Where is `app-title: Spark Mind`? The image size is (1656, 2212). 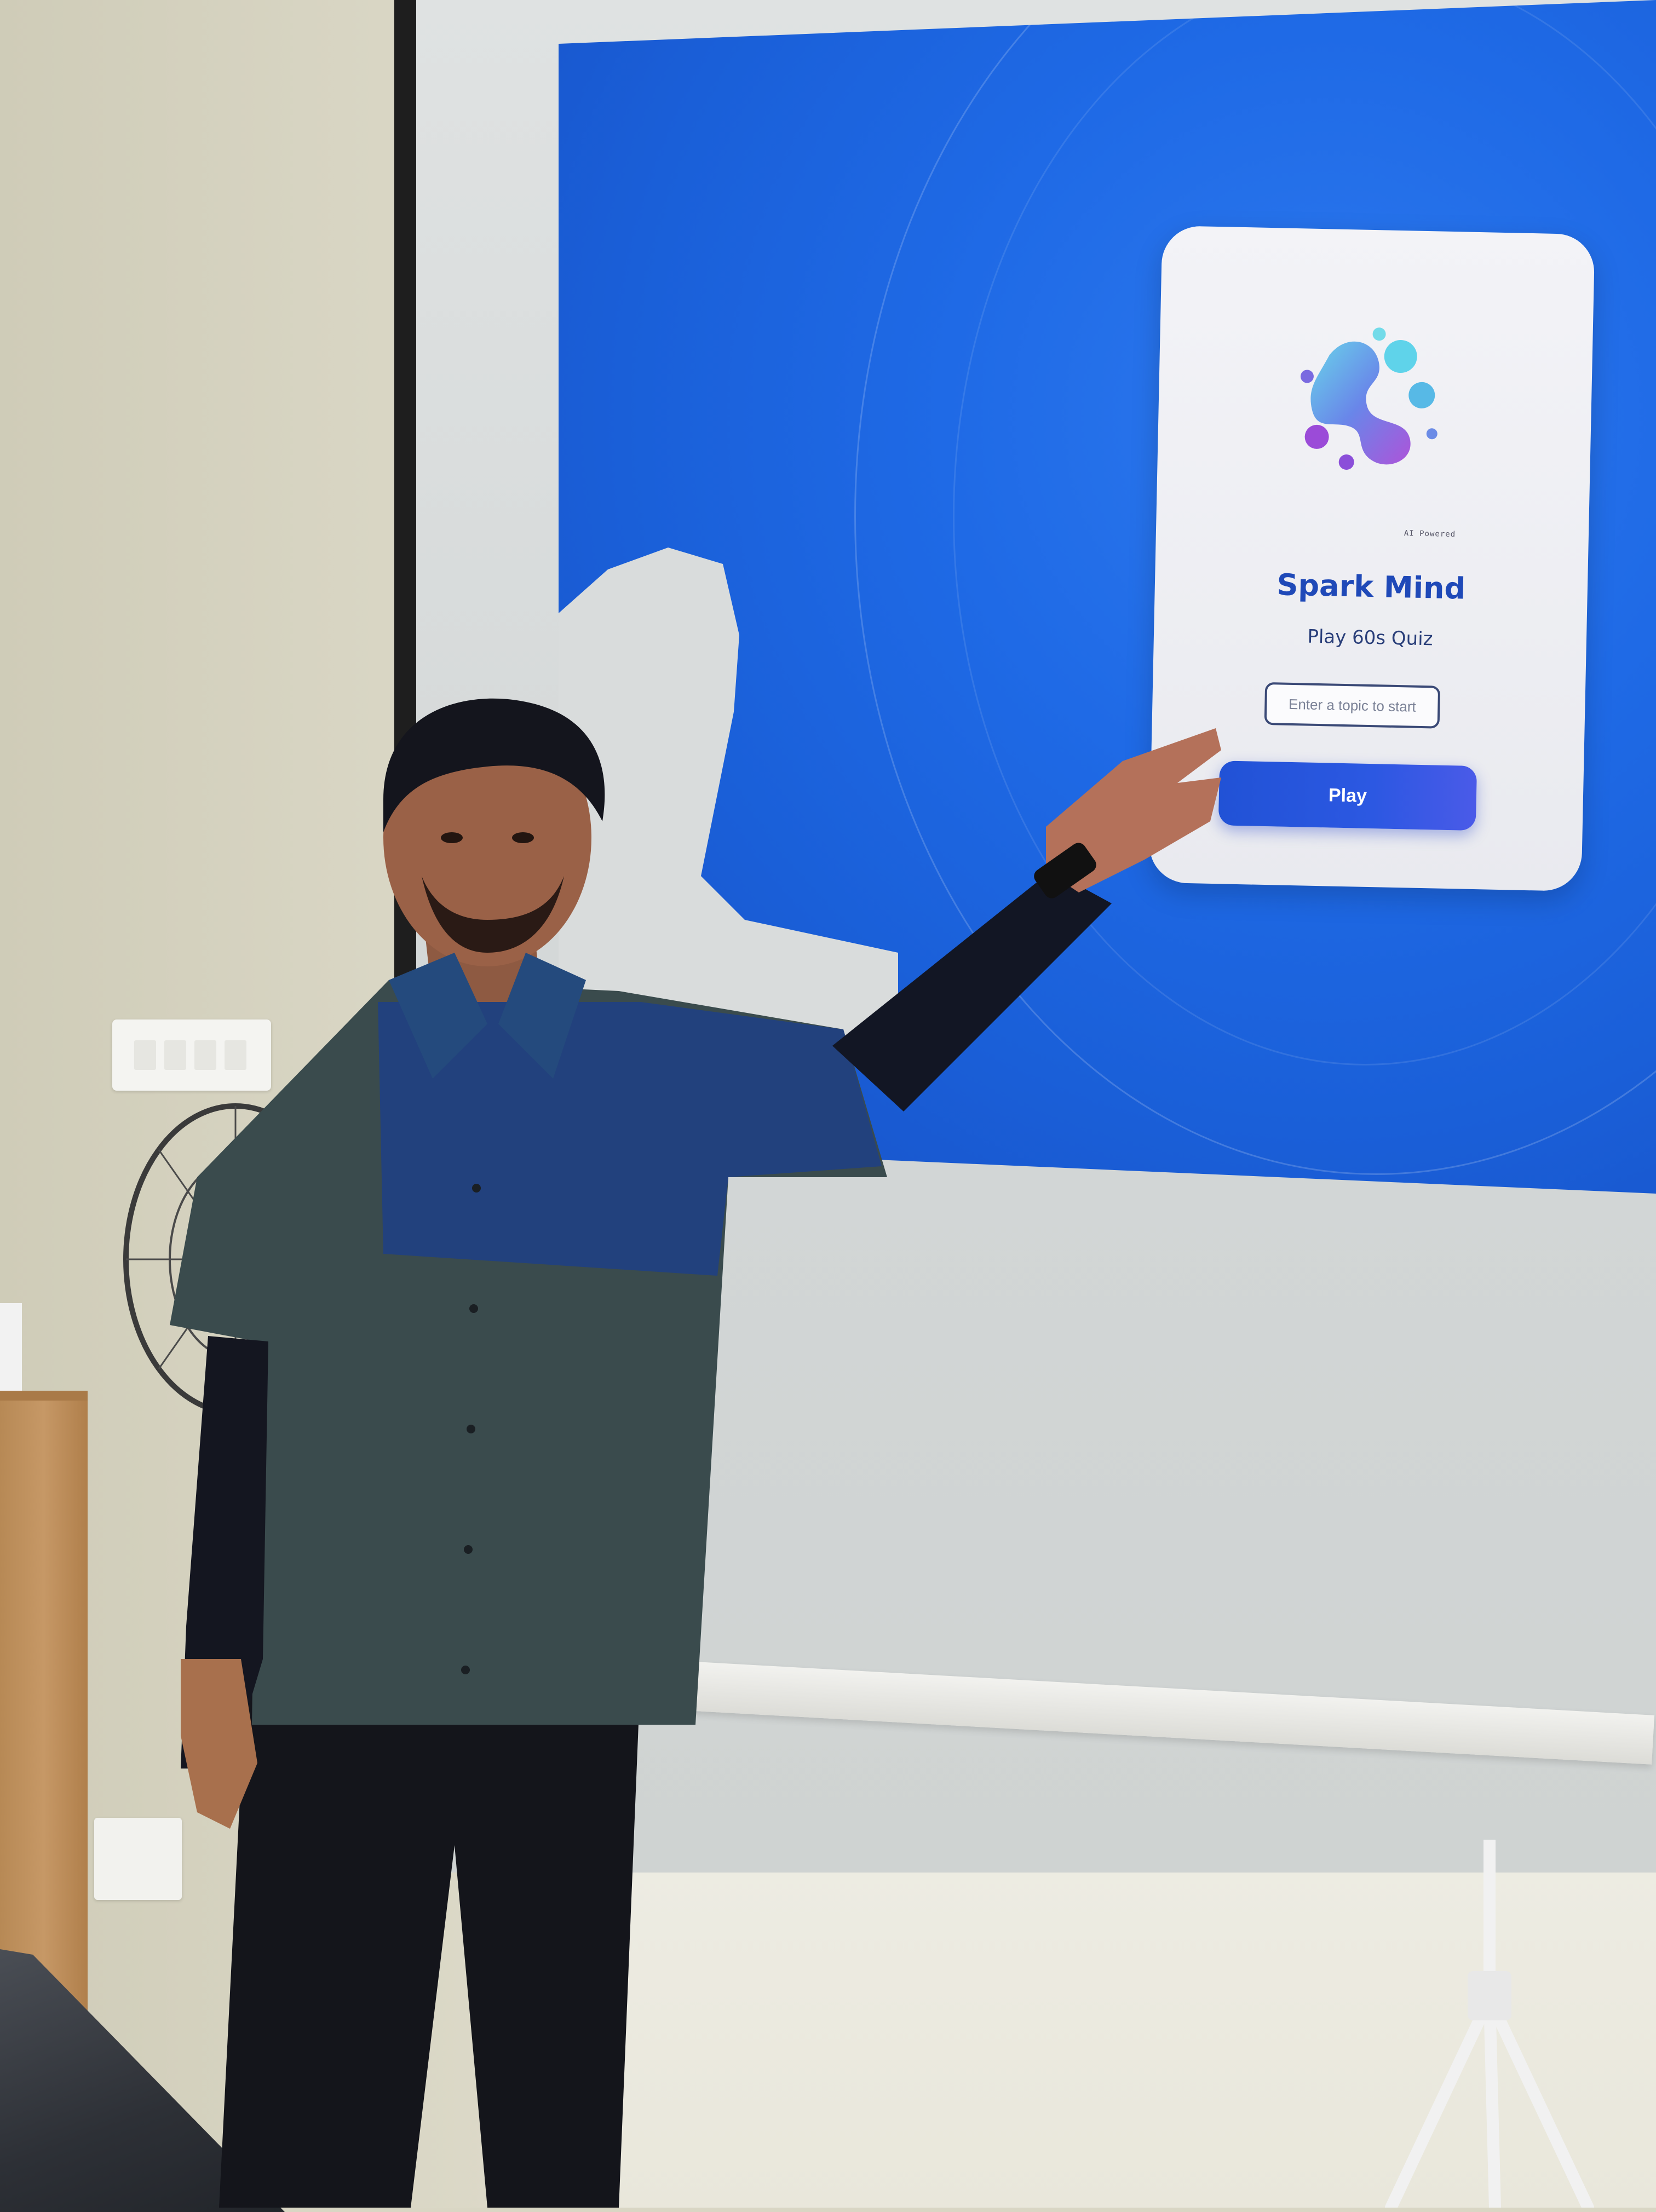 app-title: Spark Mind is located at coordinates (1371, 587).